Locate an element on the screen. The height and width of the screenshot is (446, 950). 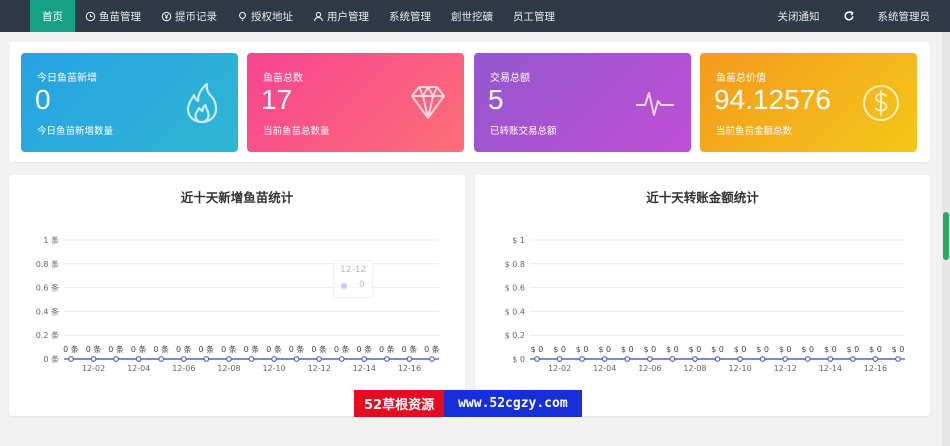
x-tick-label: 12-02 is located at coordinates (93, 368).